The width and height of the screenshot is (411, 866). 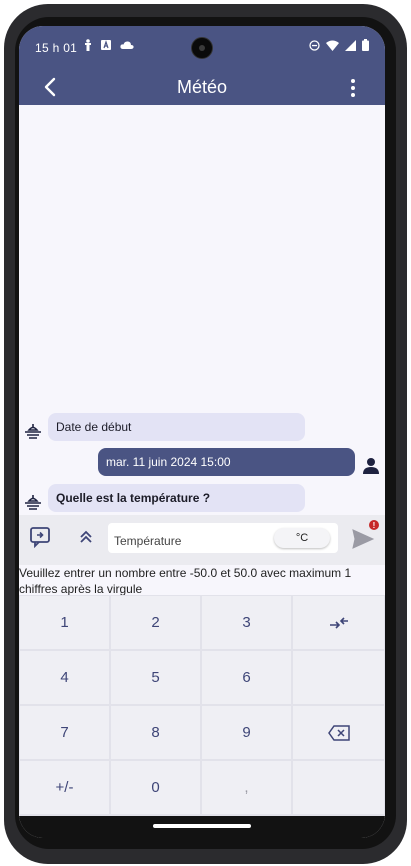 I want to click on more-vert-icon, so click(x=353, y=88).